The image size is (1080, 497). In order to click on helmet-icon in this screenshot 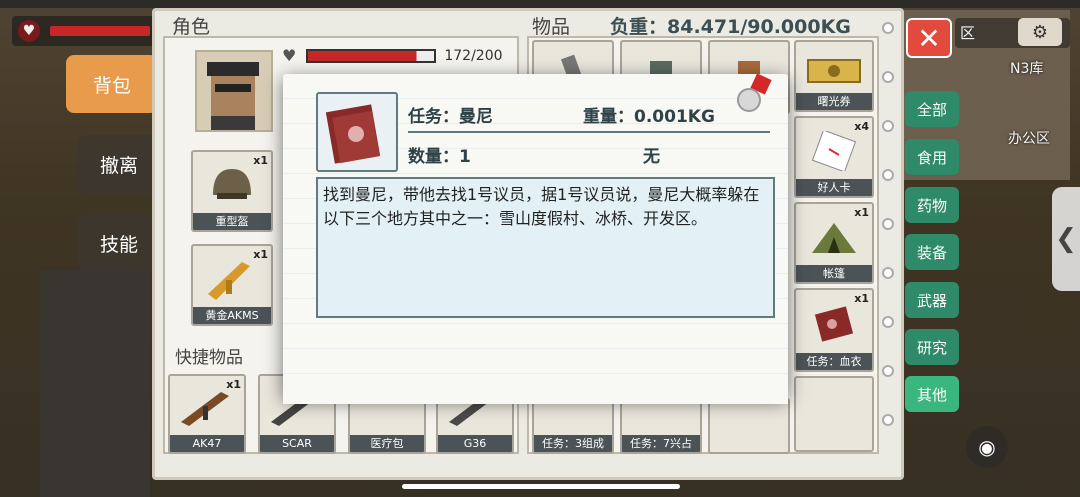, I will do `click(232, 187)`.